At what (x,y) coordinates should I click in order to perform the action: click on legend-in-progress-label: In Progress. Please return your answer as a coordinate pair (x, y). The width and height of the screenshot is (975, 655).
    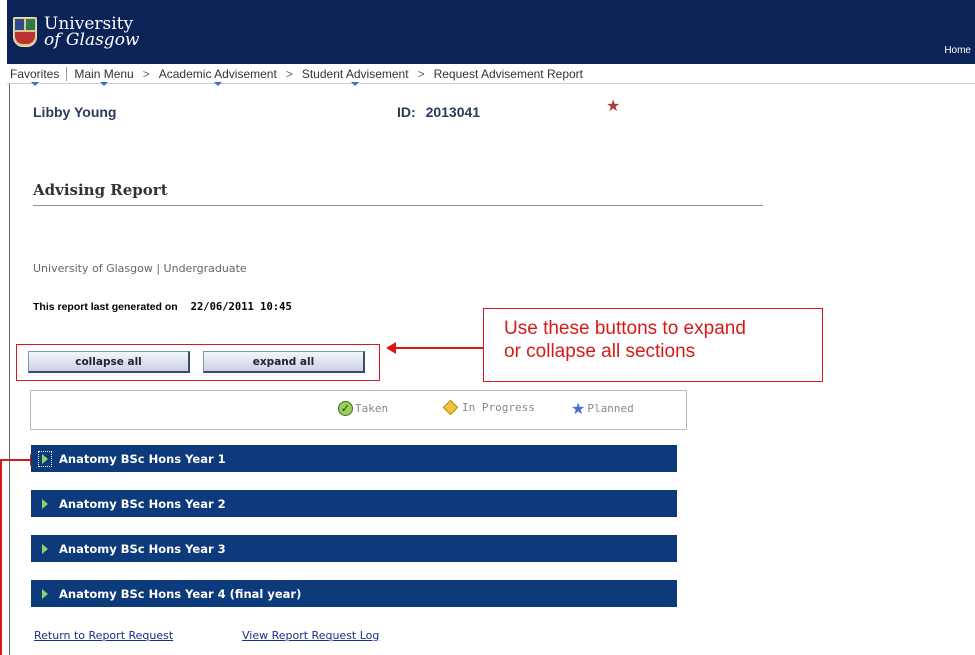
    Looking at the image, I should click on (498, 407).